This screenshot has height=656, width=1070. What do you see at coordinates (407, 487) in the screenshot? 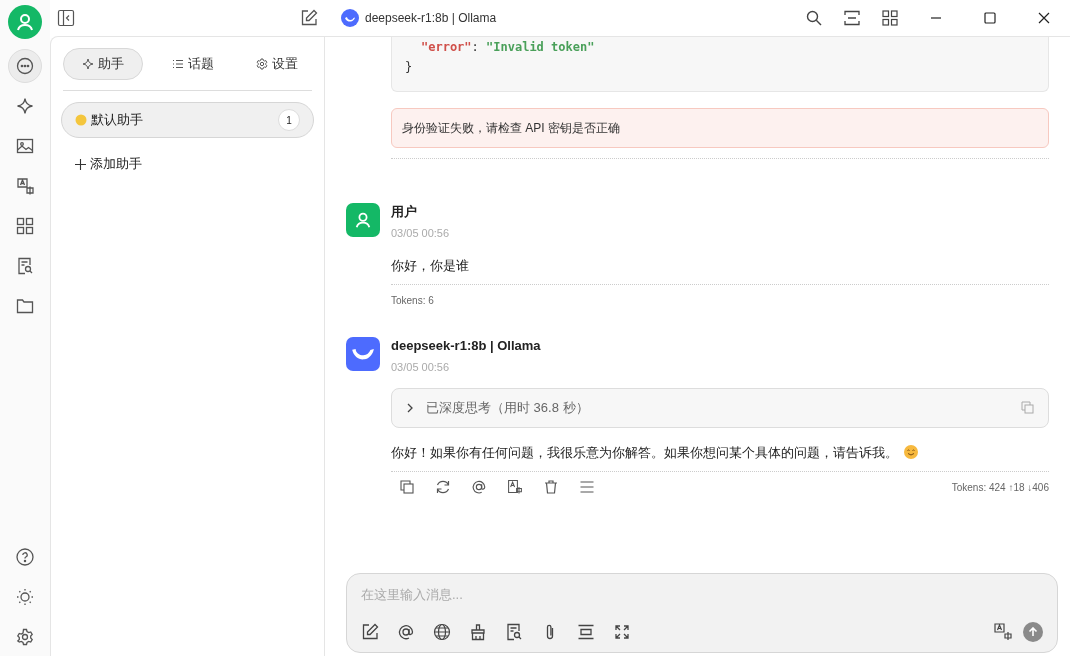
I see `copy-icon` at bounding box center [407, 487].